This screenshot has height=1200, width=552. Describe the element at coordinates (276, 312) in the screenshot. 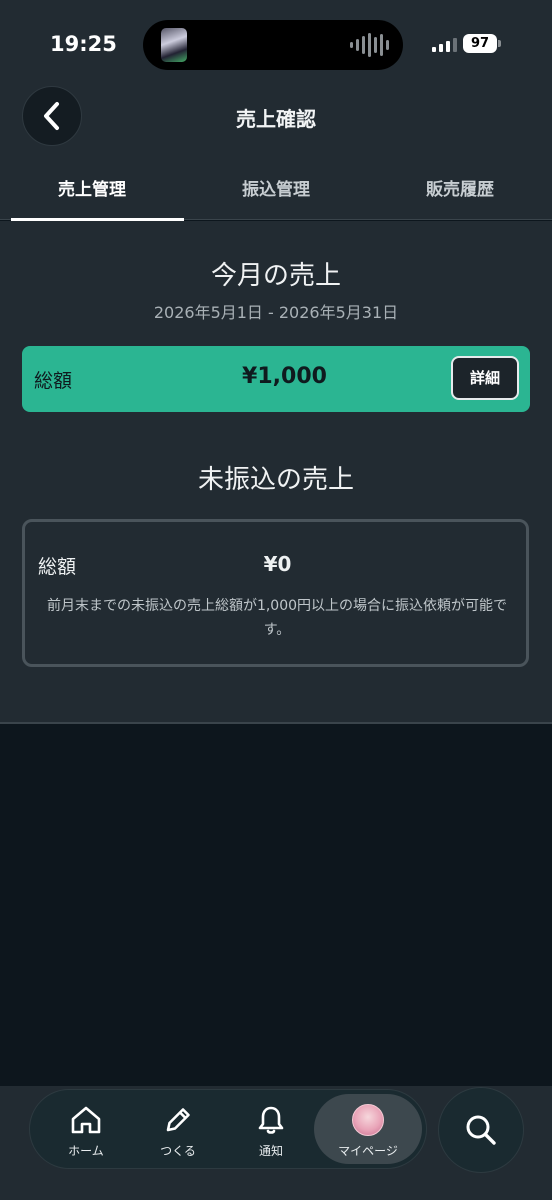

I see `monthly-period: 2026年5月1日 - 2026年5月31日` at that location.